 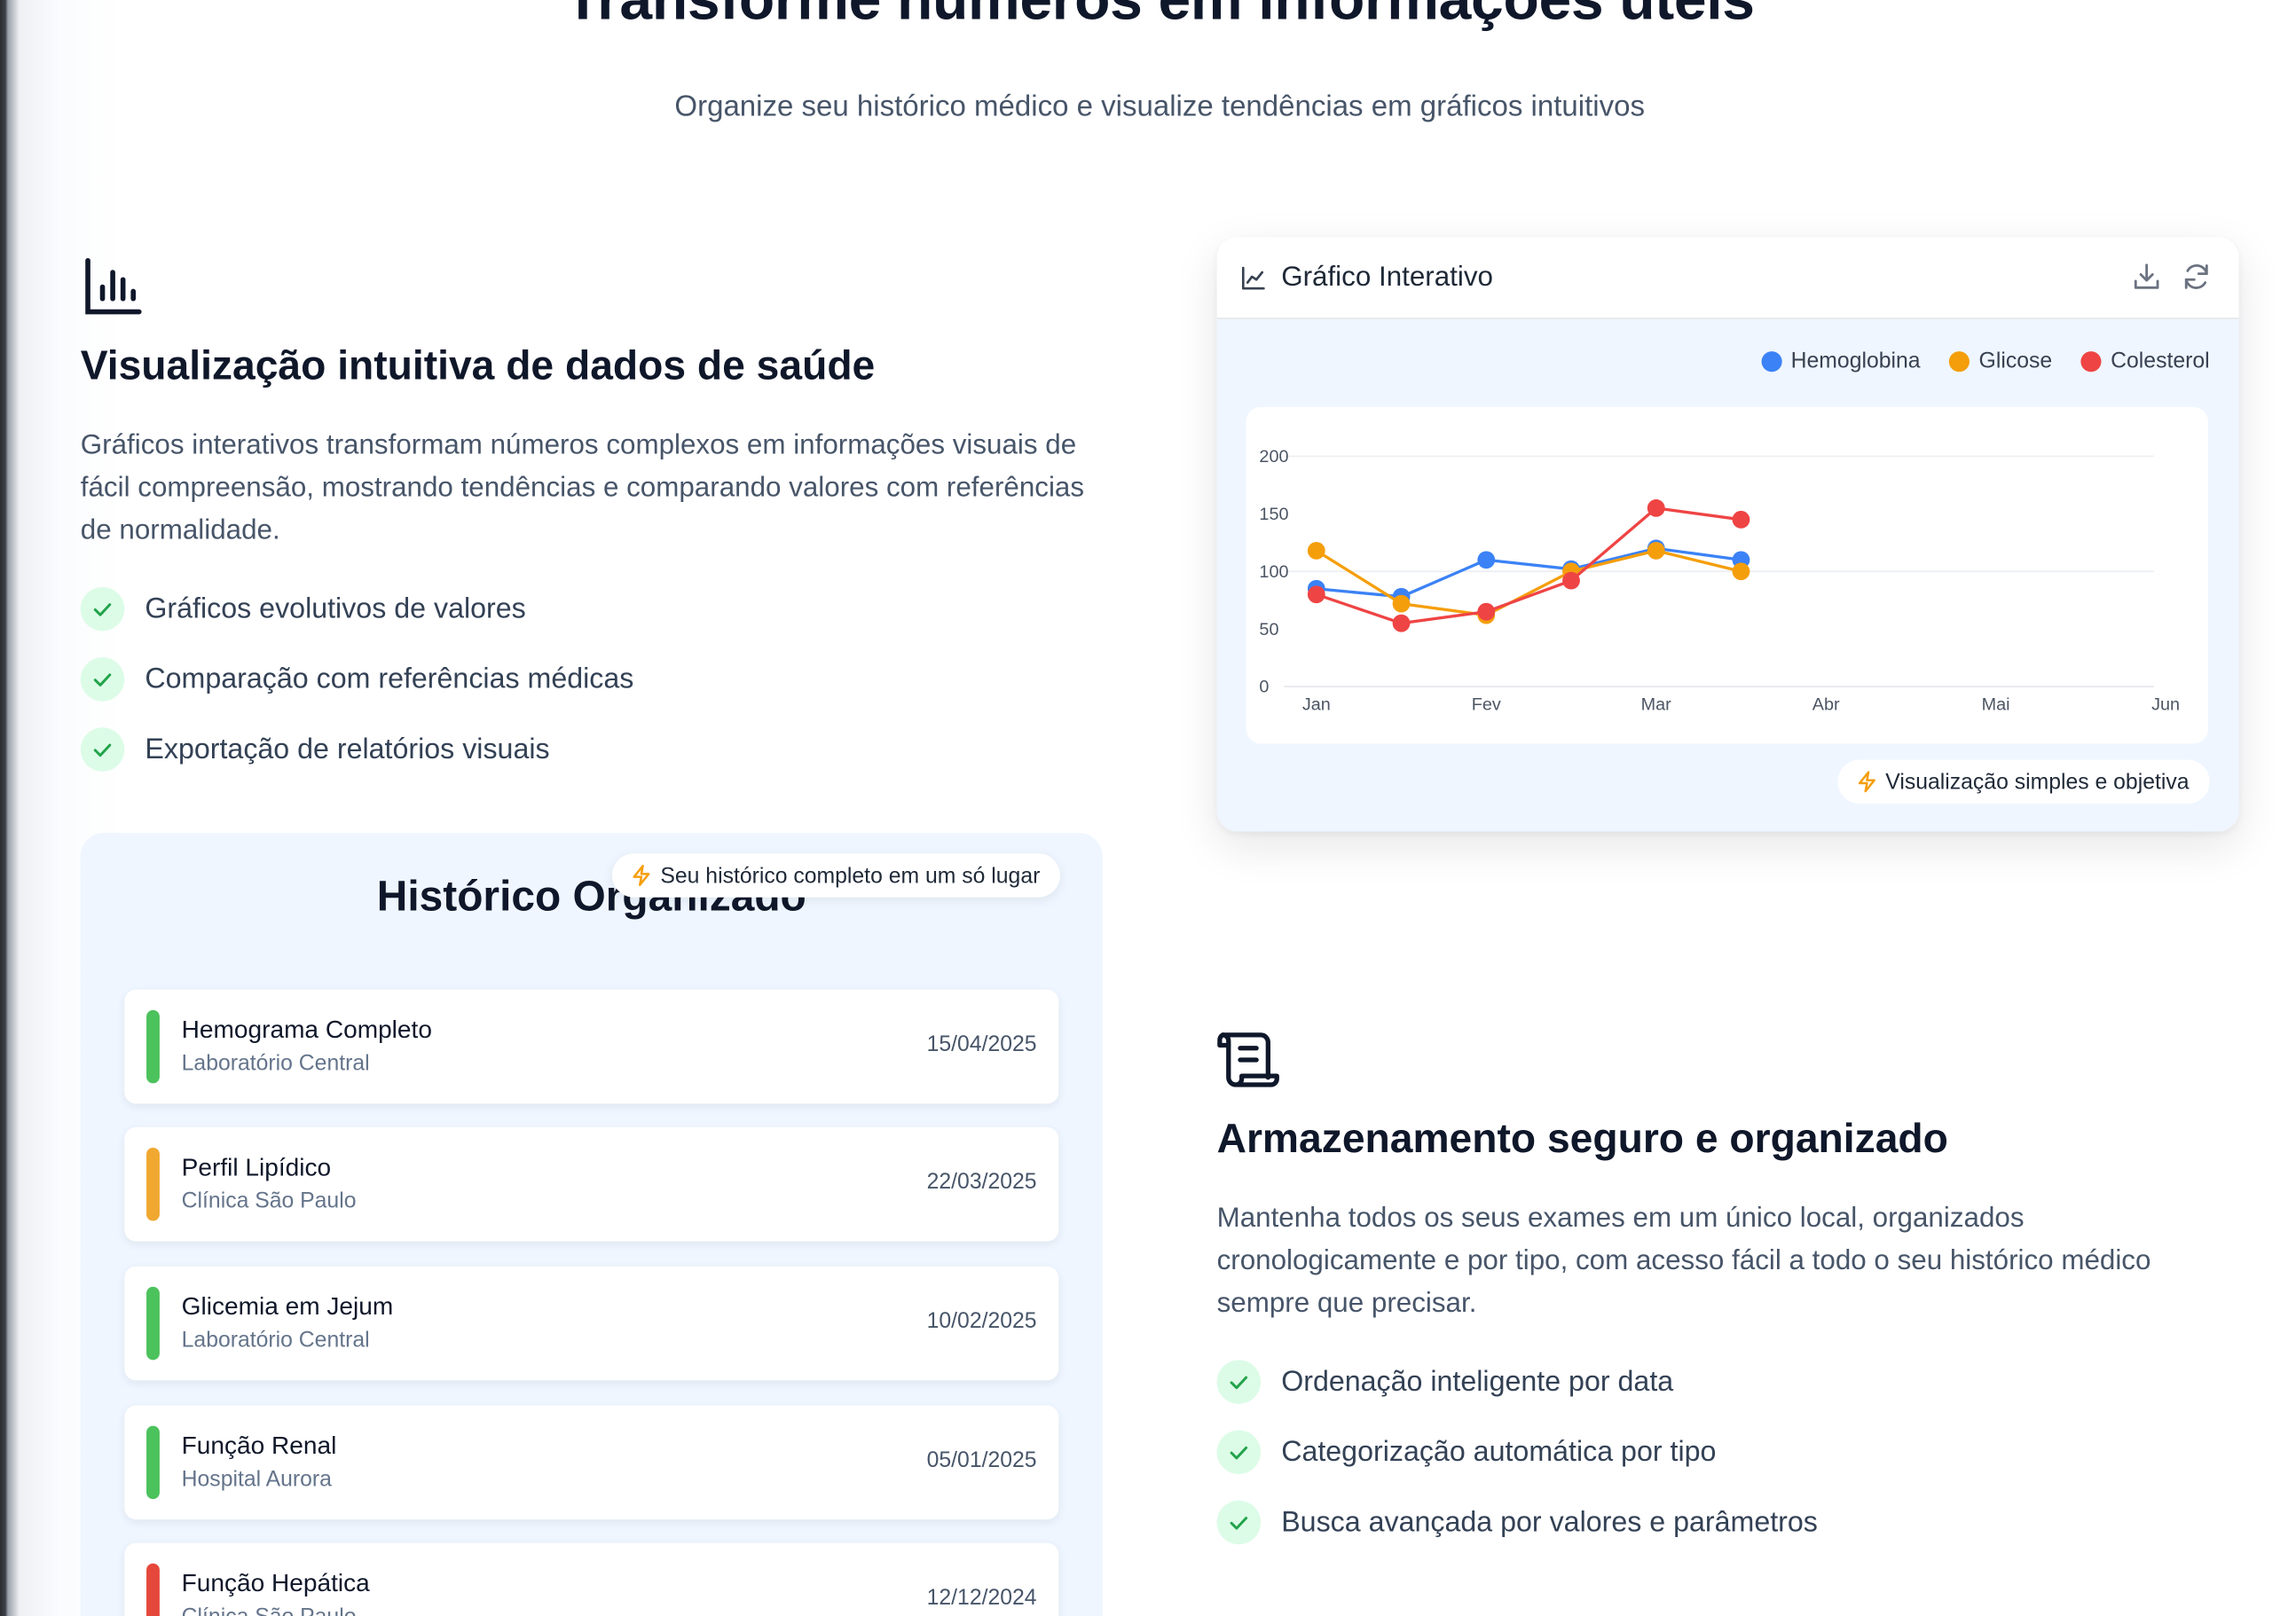 I want to click on y-tick-label: 200, so click(x=1273, y=457).